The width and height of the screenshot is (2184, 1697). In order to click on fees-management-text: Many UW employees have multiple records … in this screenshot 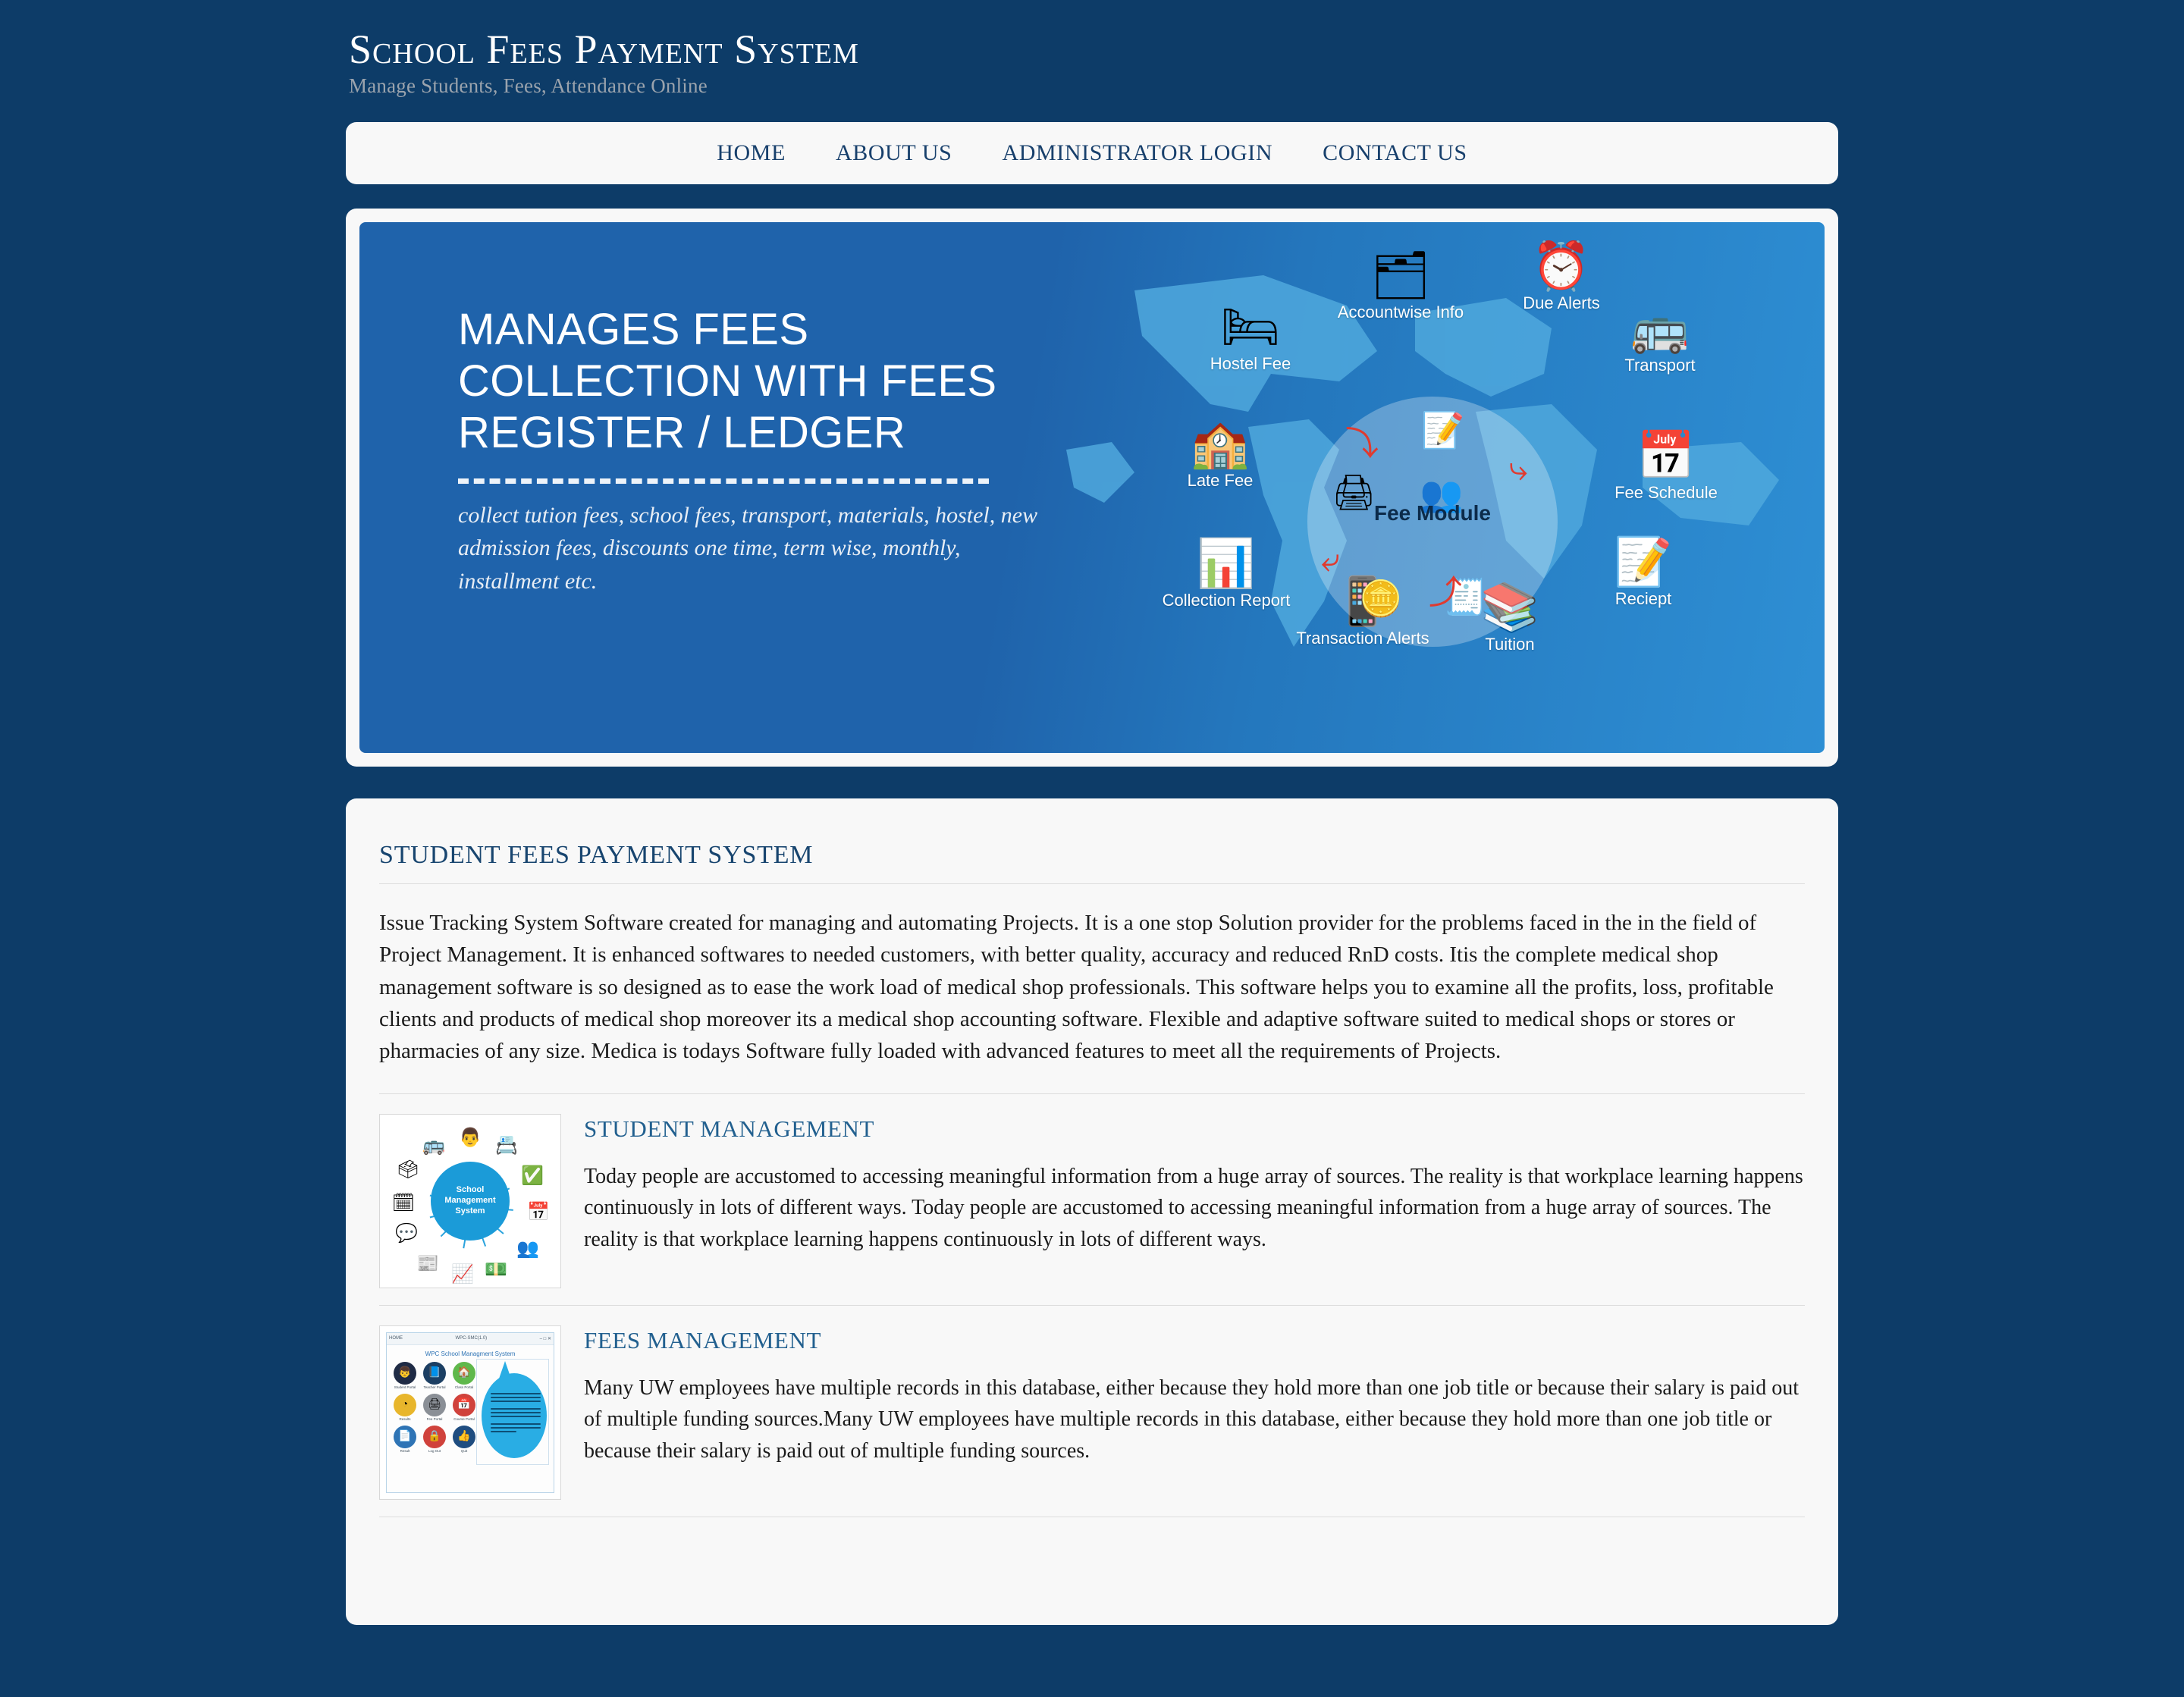, I will do `click(1191, 1419)`.